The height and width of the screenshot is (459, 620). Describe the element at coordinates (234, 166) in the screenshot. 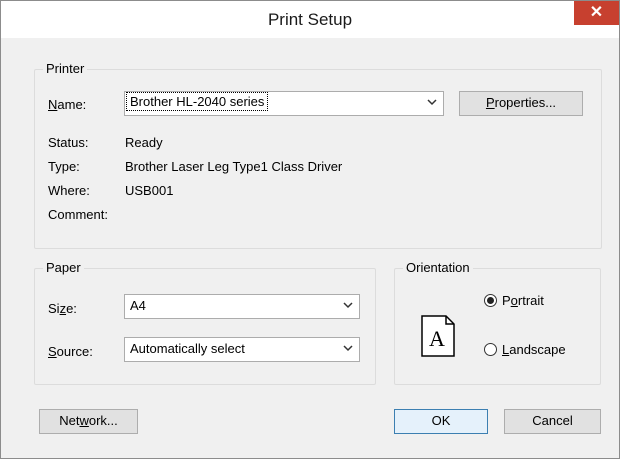

I see `type-value: Brother Laser Leg Type1 Class Driver` at that location.